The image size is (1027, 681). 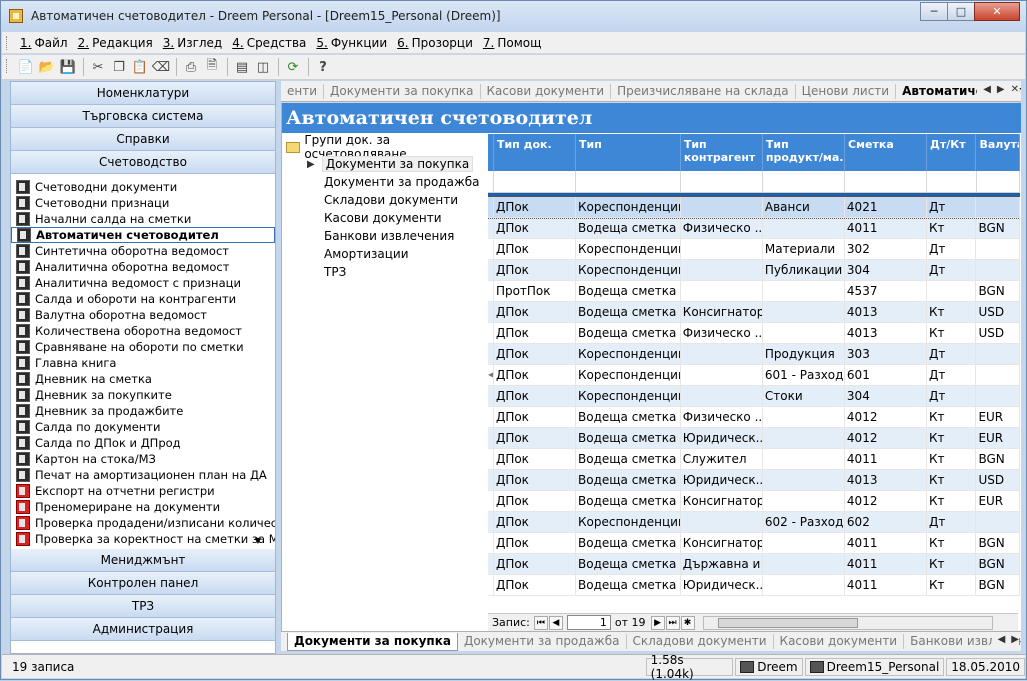 What do you see at coordinates (703, 91) in the screenshot?
I see `document-tab: Преизчисляване на склада` at bounding box center [703, 91].